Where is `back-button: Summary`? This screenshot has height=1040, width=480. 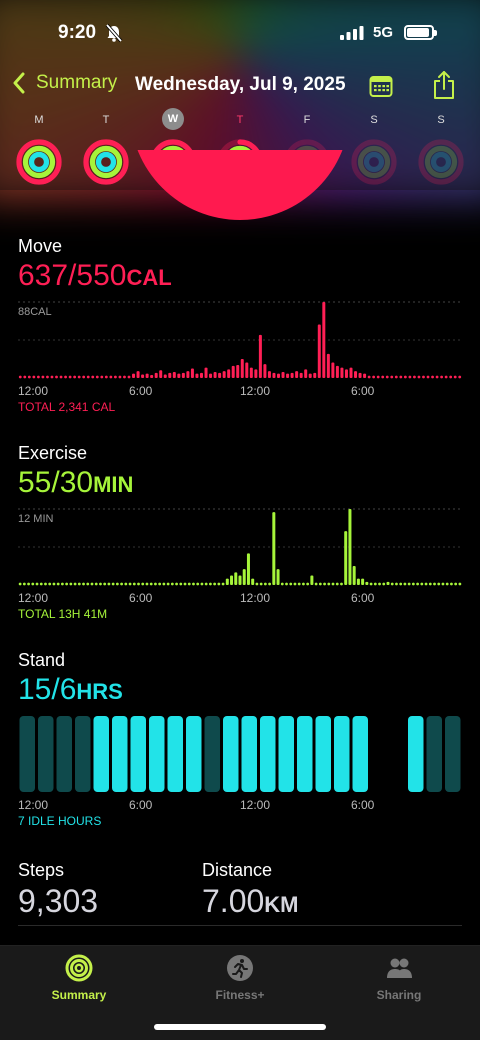
back-button: Summary is located at coordinates (64, 83).